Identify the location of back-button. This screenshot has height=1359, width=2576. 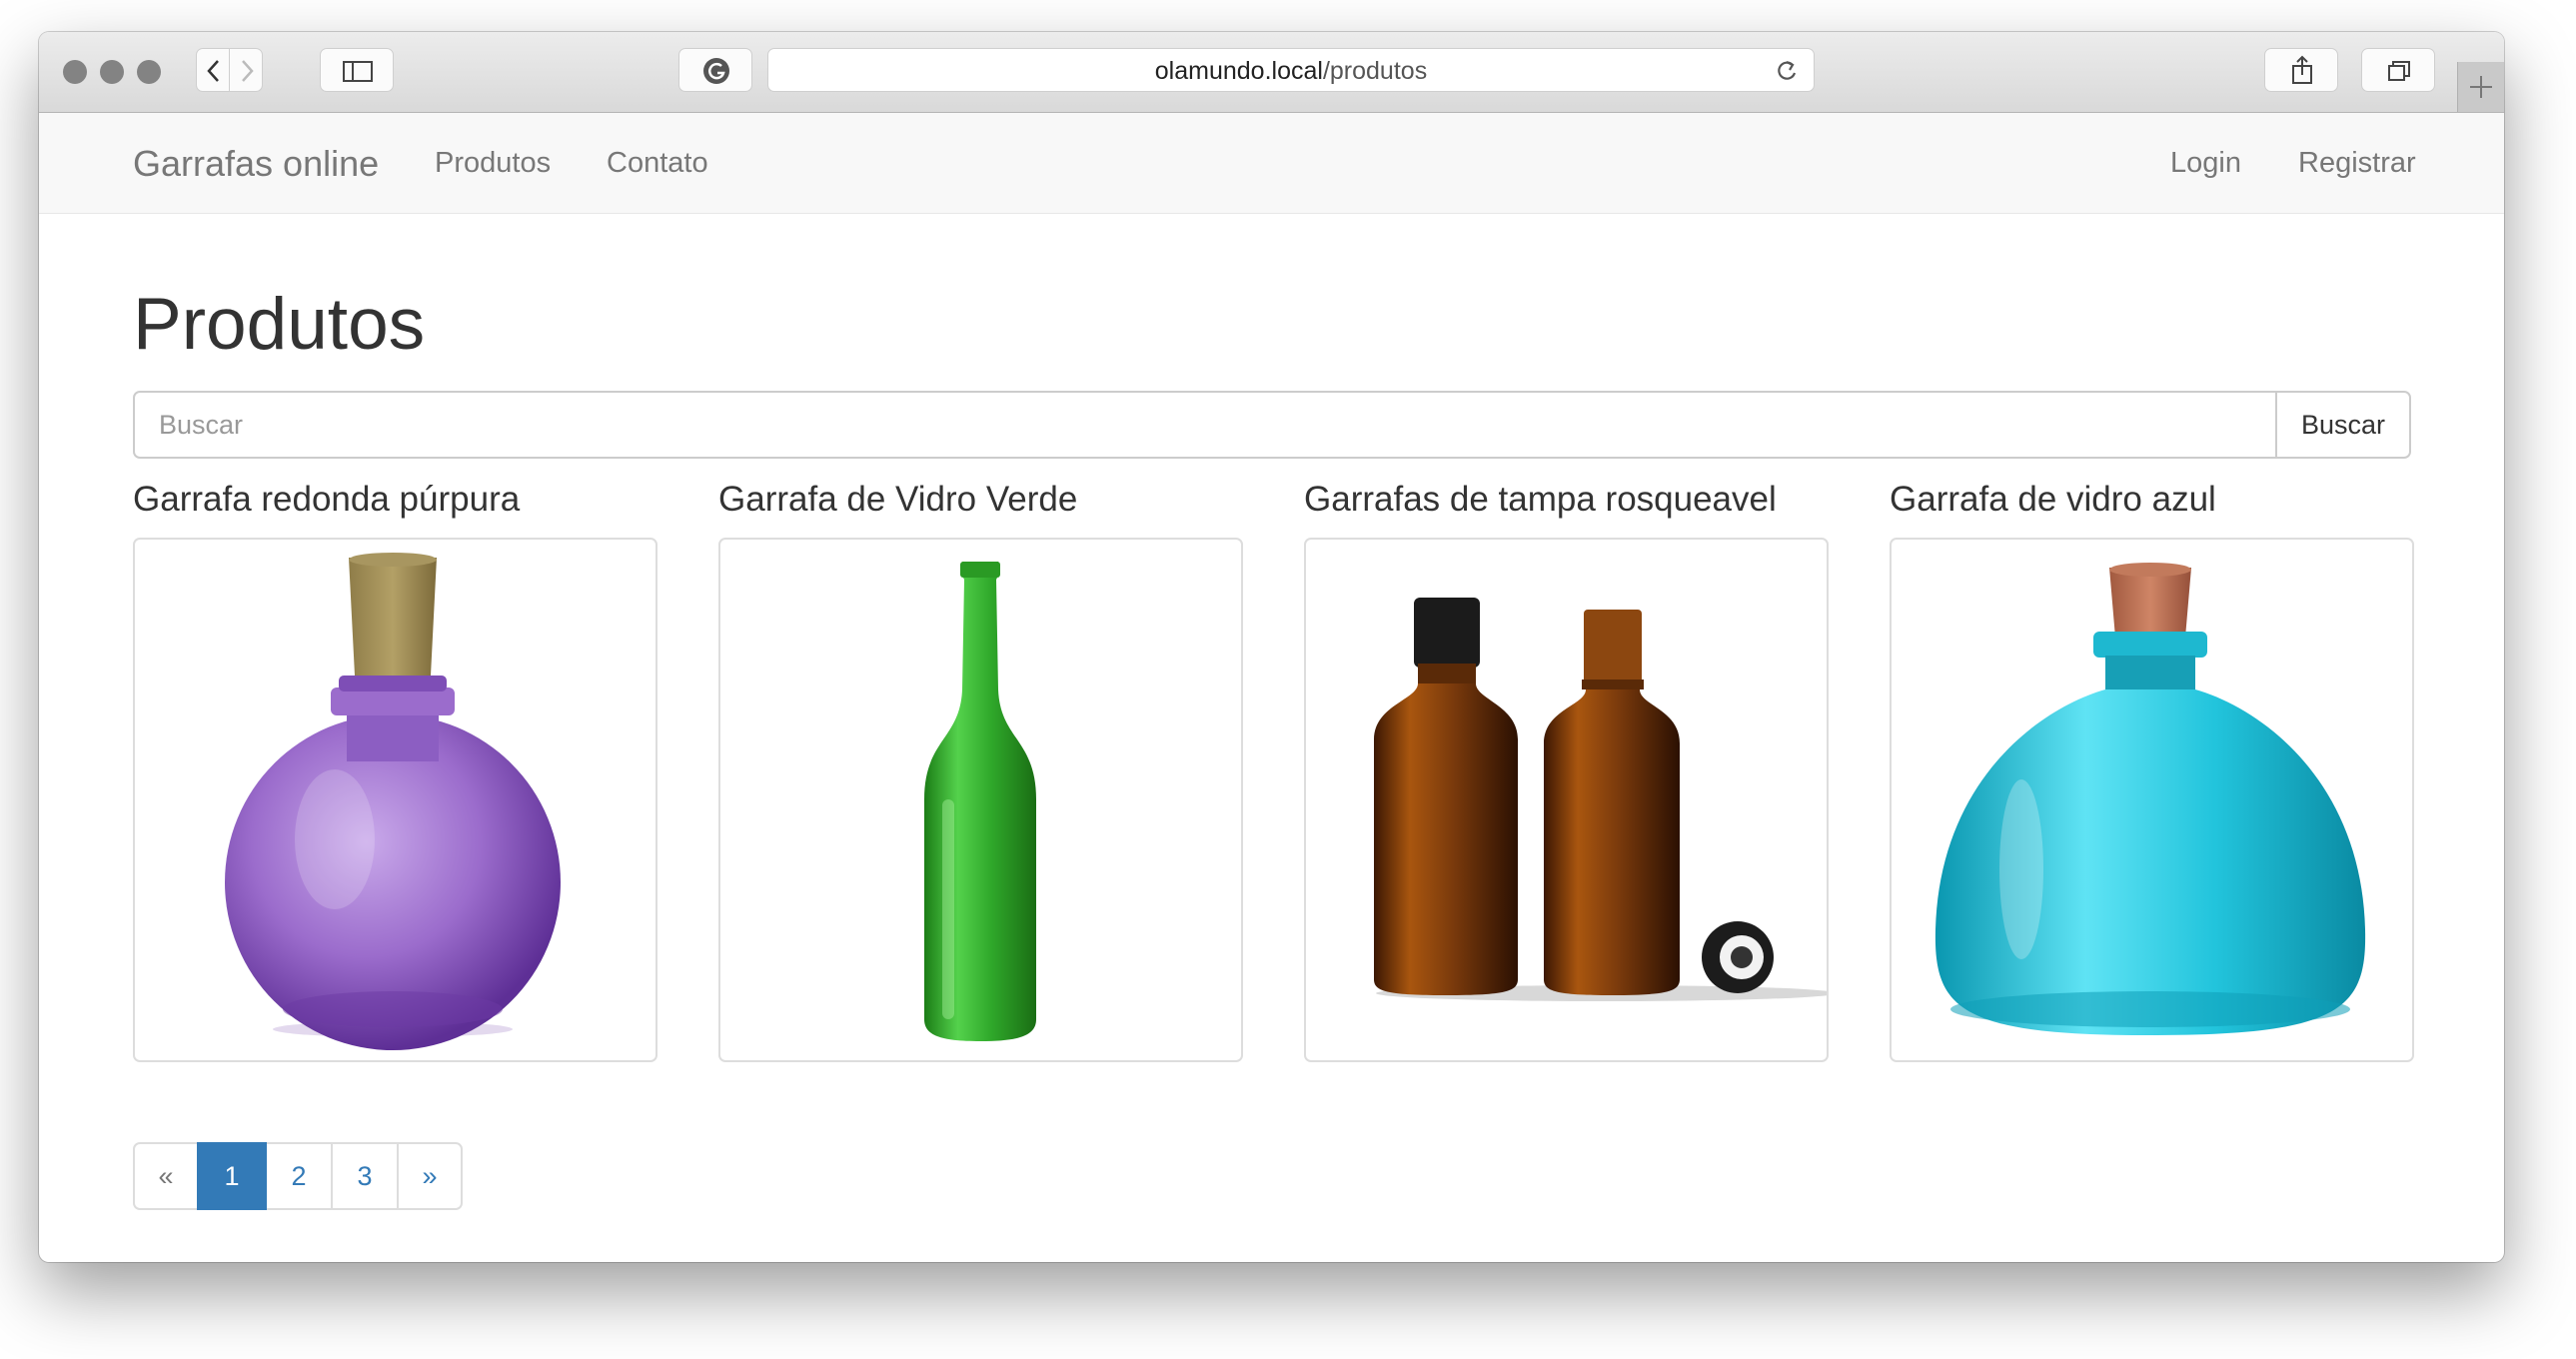
(213, 70).